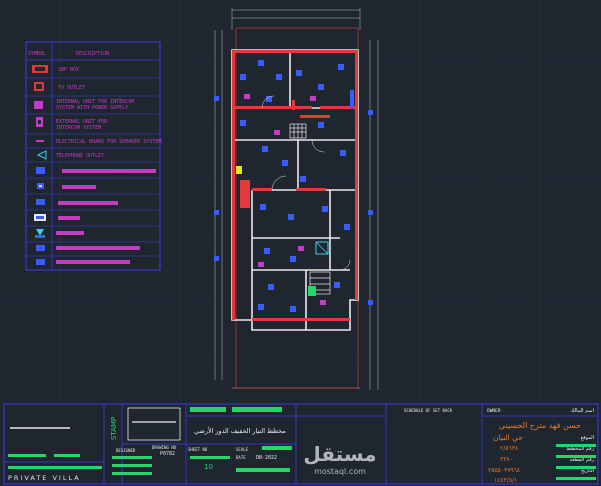 The image size is (601, 486). What do you see at coordinates (41, 155) in the screenshot?
I see `telephone-outlet-icon` at bounding box center [41, 155].